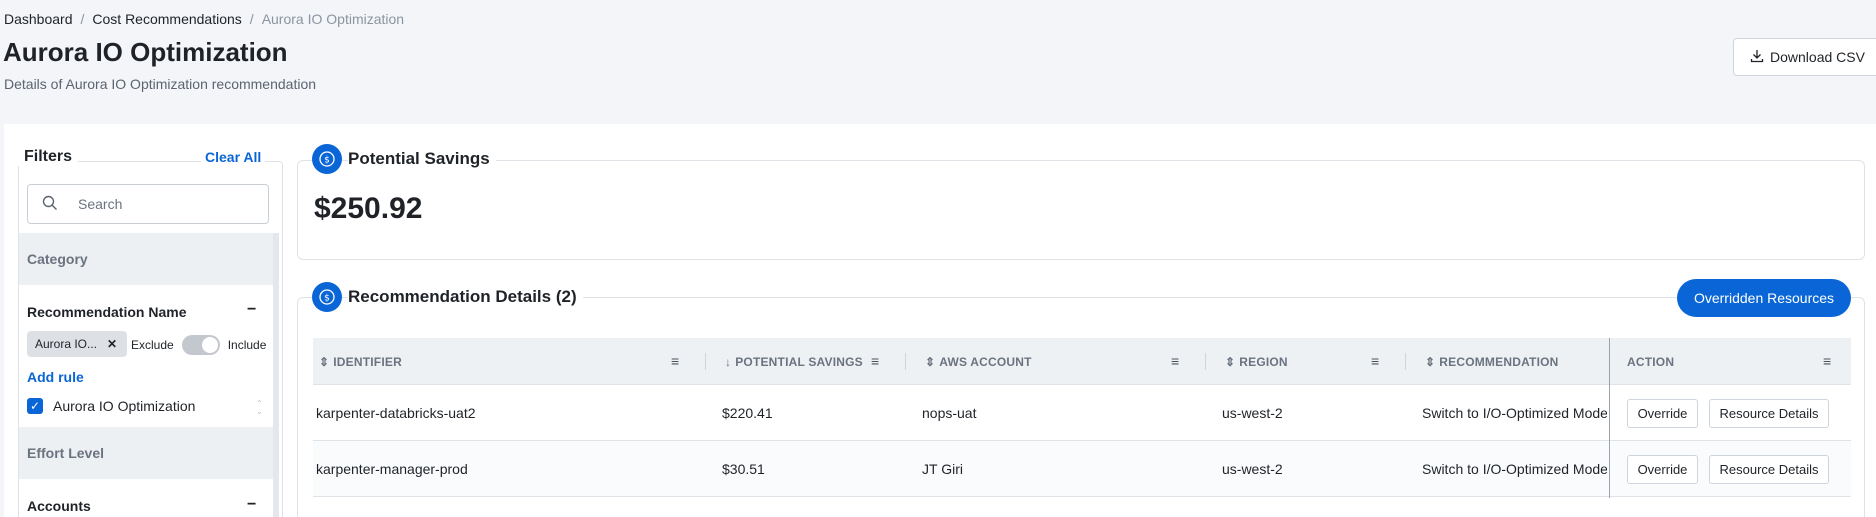  I want to click on breadcrumb-cost-recommendations: Cost Recommendations, so click(166, 19).